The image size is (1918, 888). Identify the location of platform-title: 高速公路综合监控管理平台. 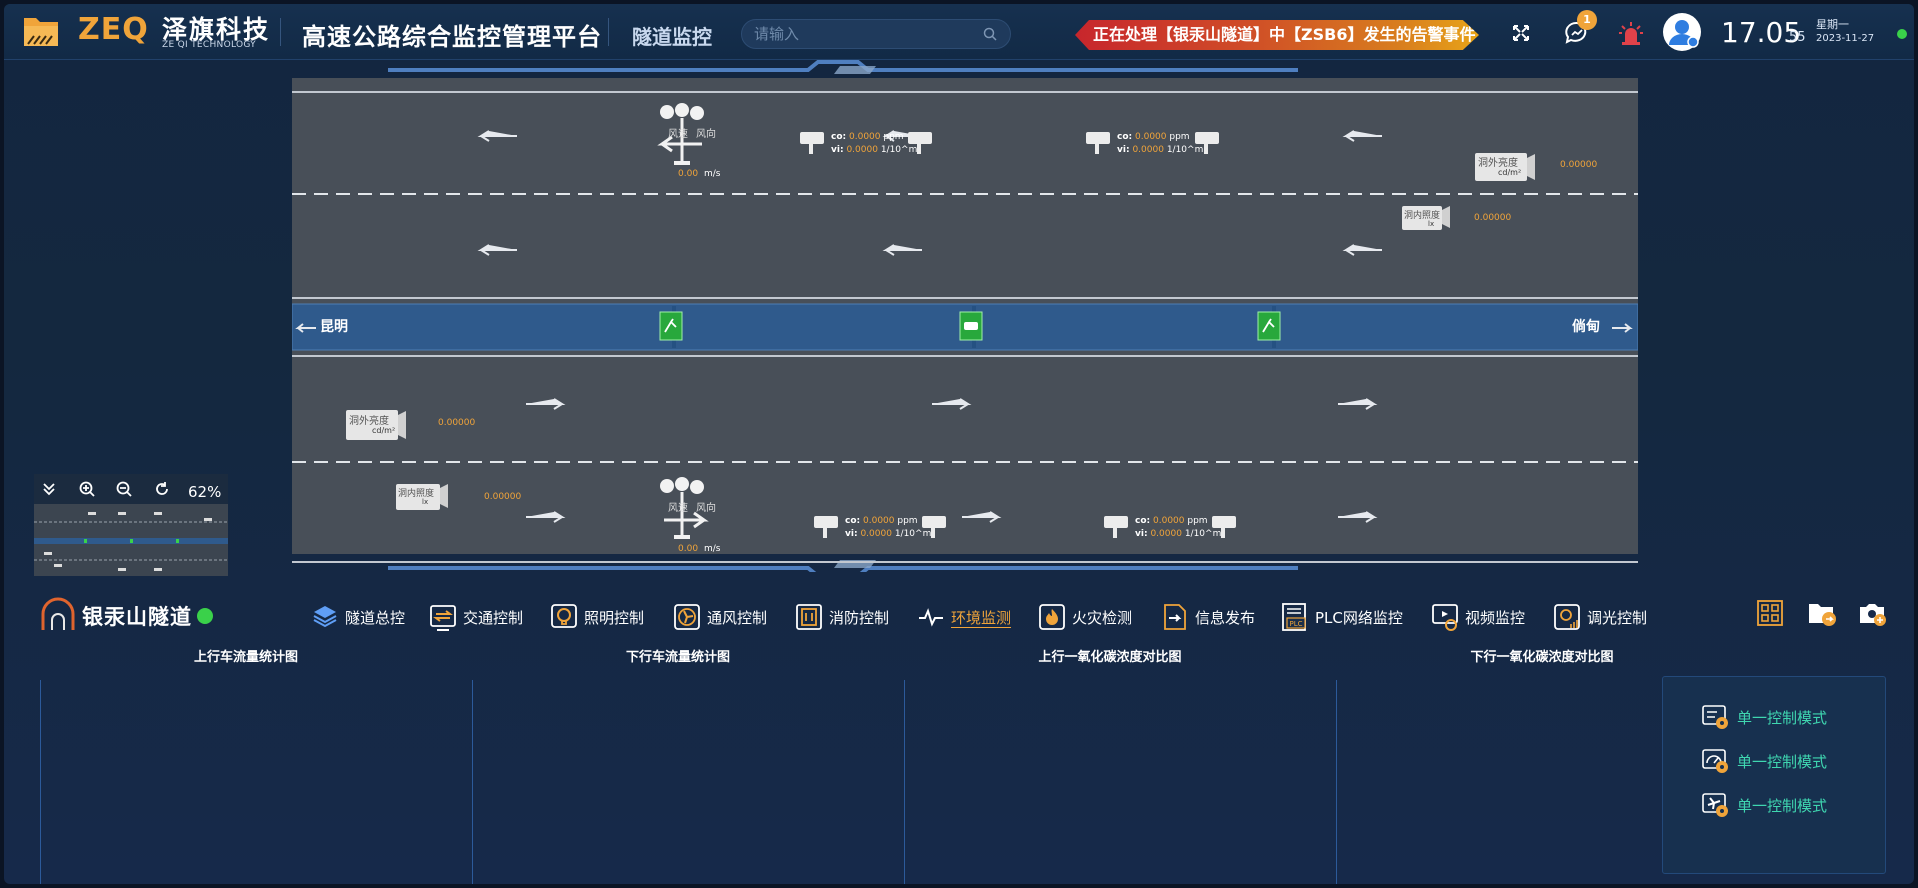
(452, 37).